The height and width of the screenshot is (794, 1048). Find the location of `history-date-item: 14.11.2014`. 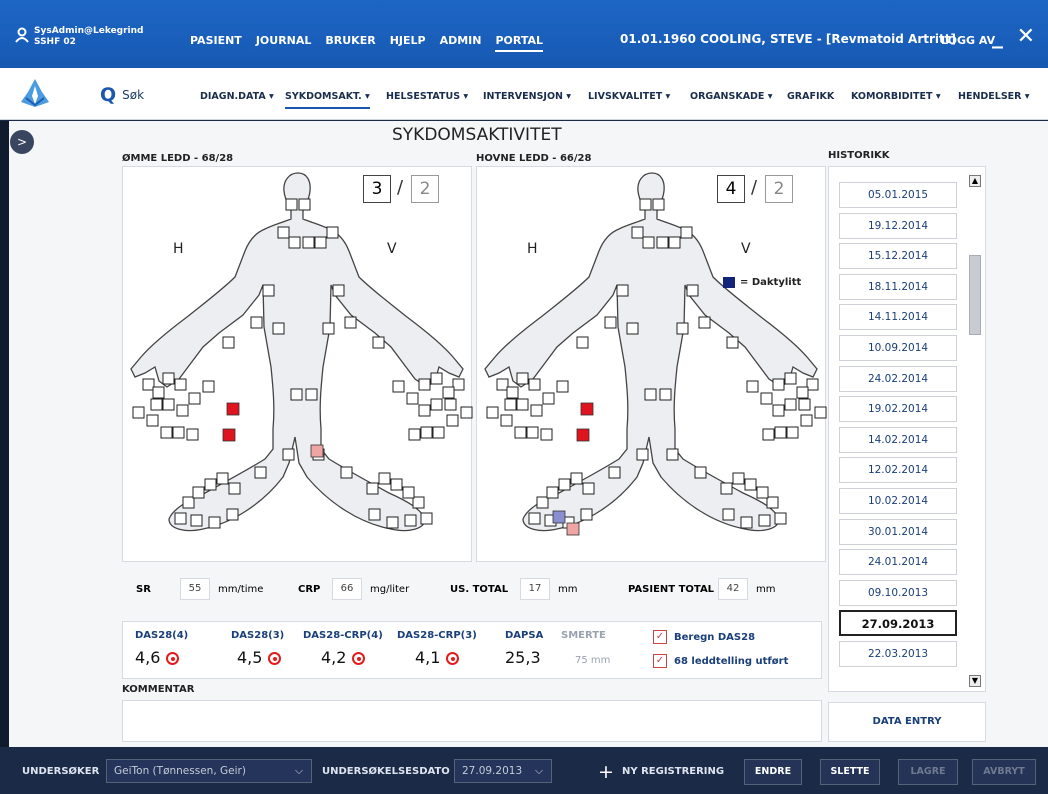

history-date-item: 14.11.2014 is located at coordinates (898, 317).